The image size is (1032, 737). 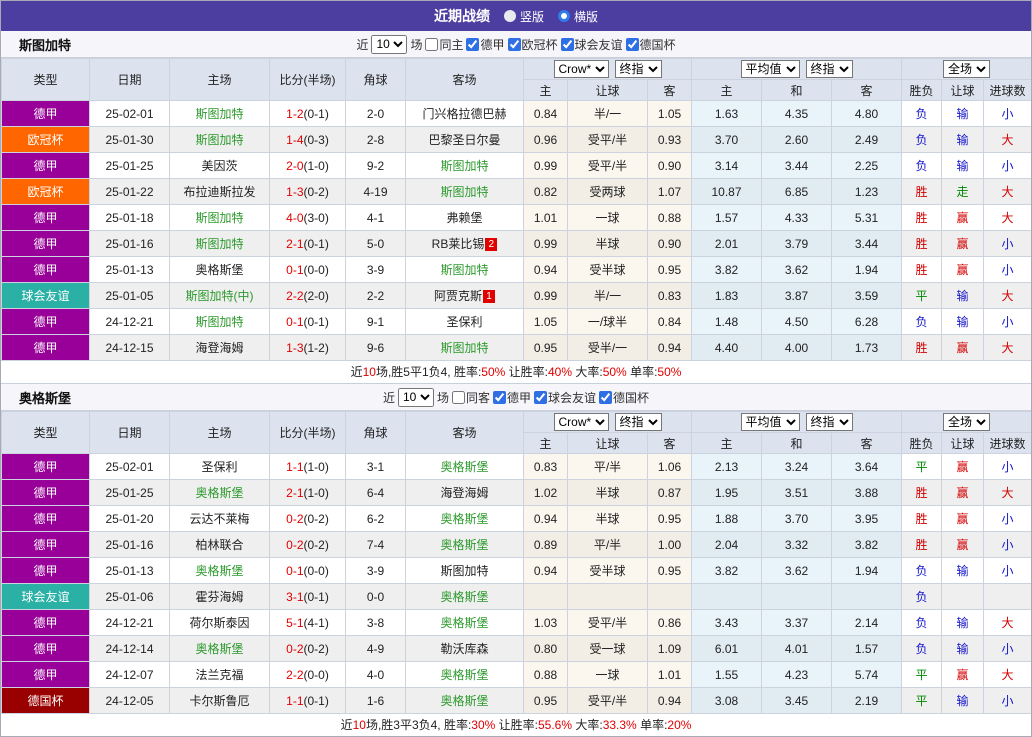 I want to click on corner-score: 9-6, so click(x=375, y=347).